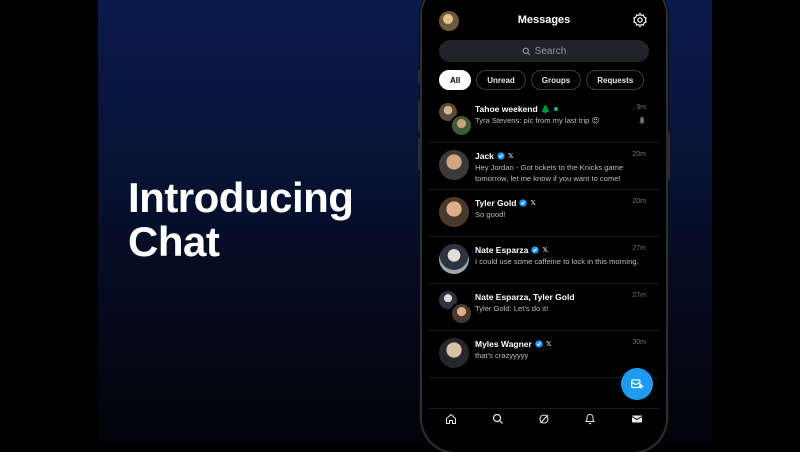 The height and width of the screenshot is (452, 800). Describe the element at coordinates (502, 355) in the screenshot. I see `conversation-preview: that's crazyyyyy` at that location.